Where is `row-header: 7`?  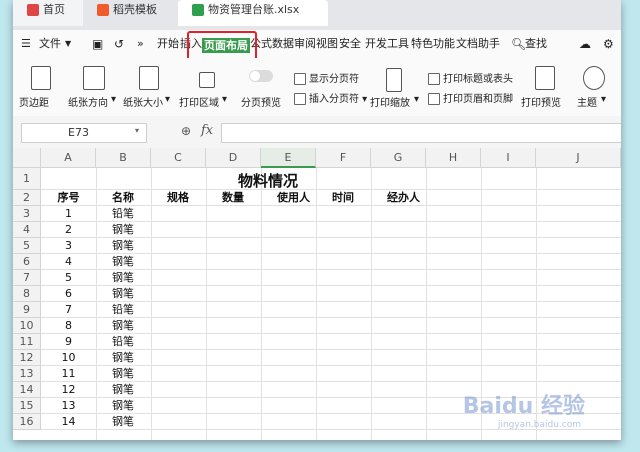
row-header: 7 is located at coordinates (27, 278).